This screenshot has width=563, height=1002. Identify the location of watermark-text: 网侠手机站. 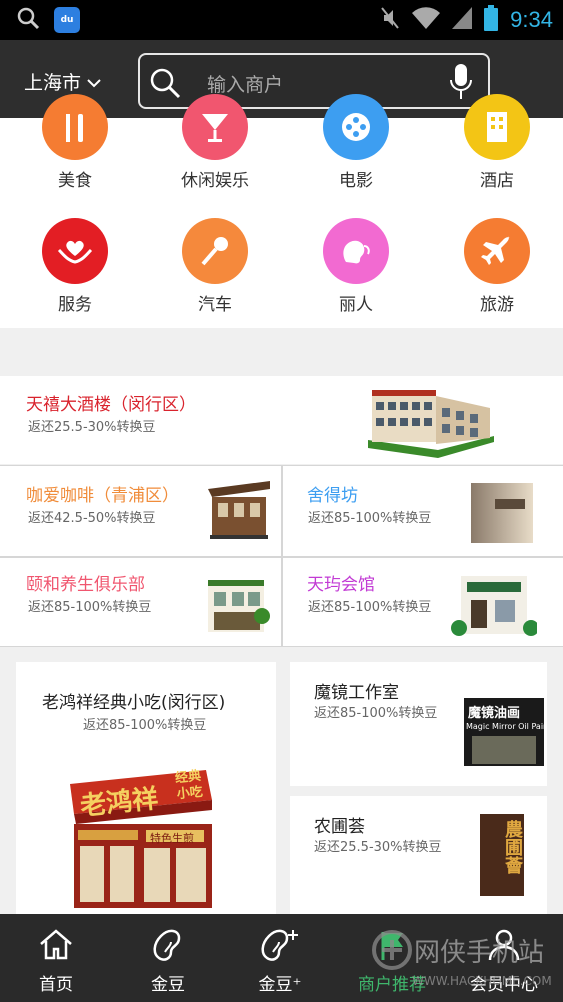
(479, 953).